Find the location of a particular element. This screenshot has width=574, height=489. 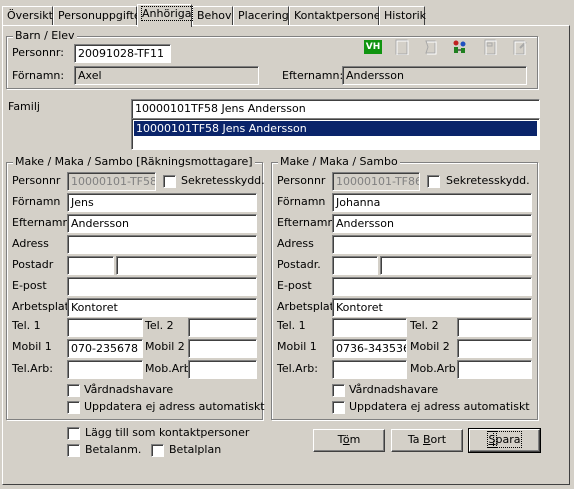

right-tel2-field is located at coordinates (494, 327).